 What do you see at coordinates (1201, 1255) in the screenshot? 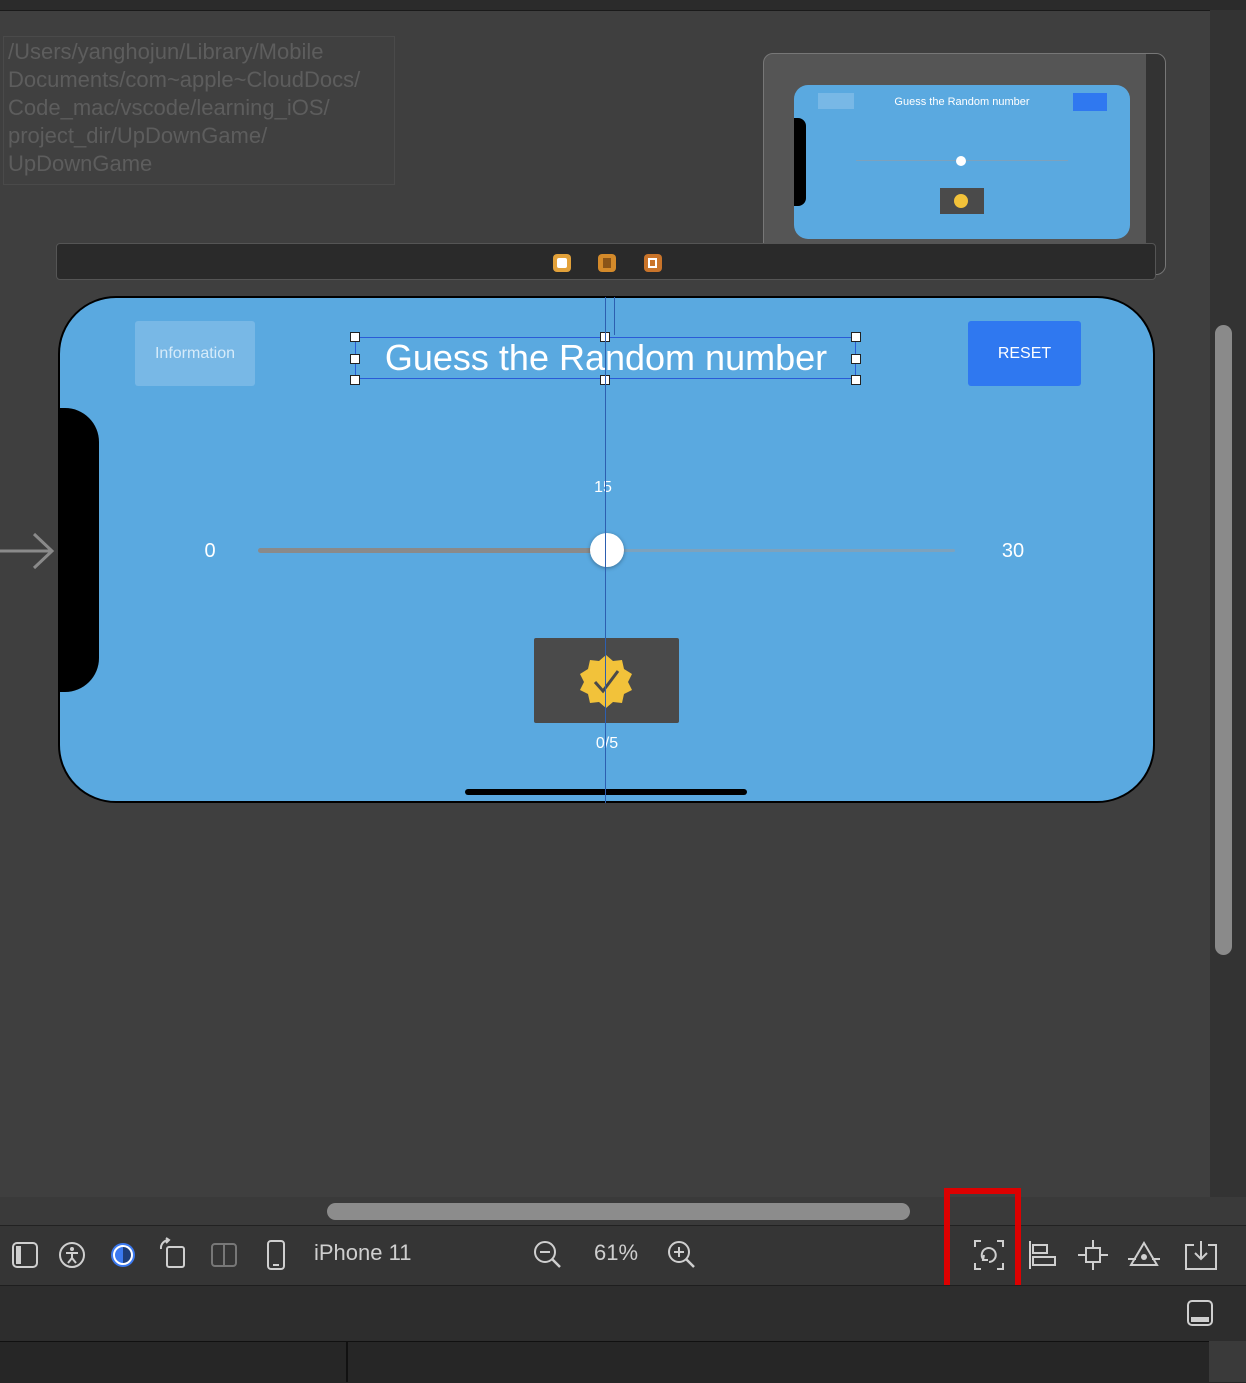
I see `embed-in-icon` at bounding box center [1201, 1255].